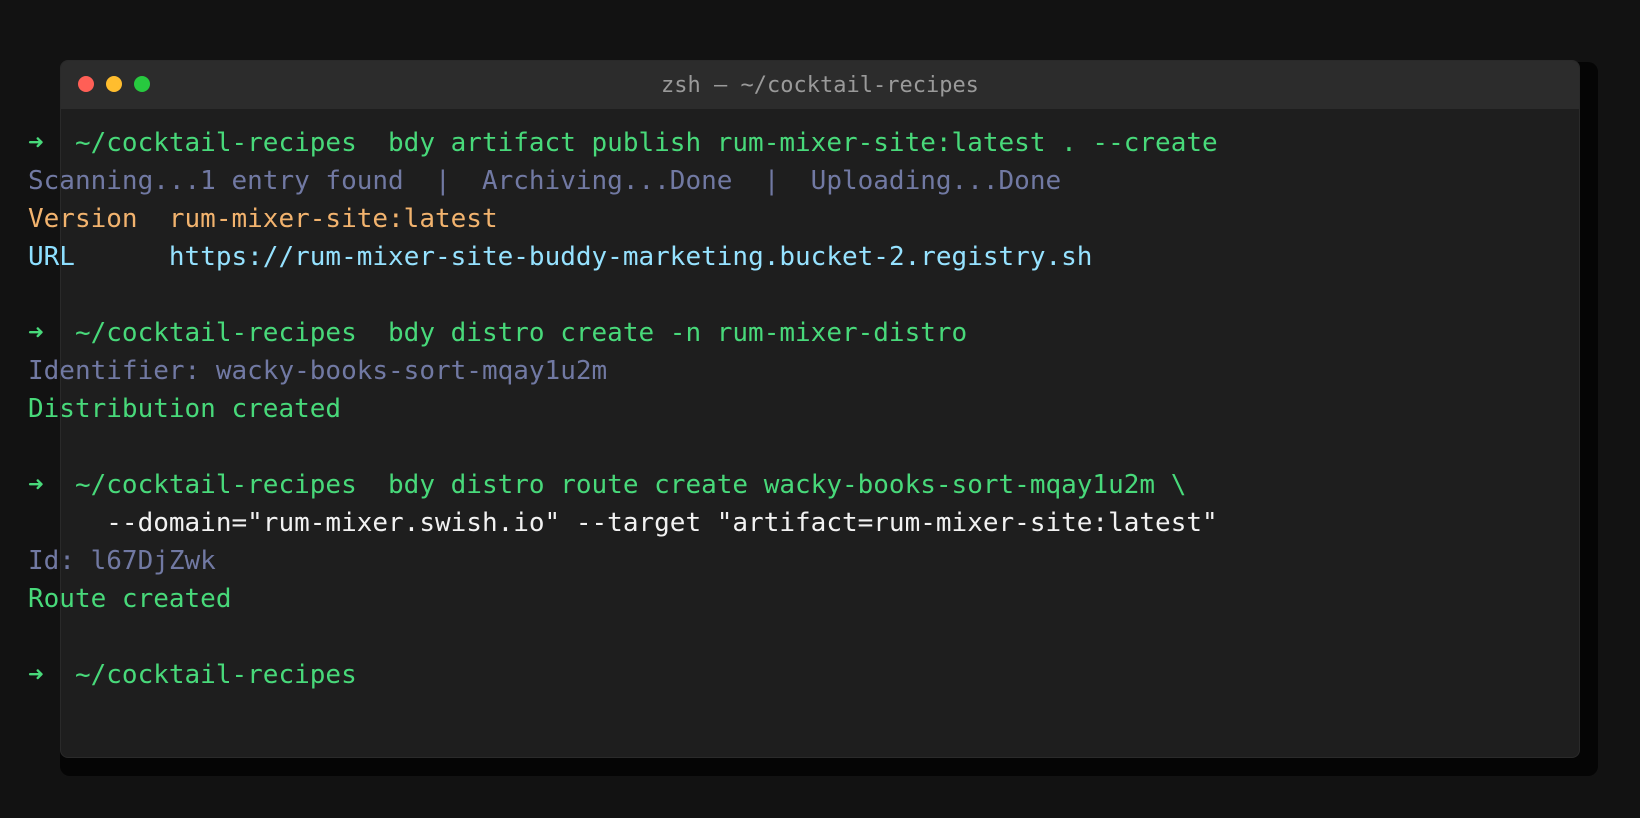  What do you see at coordinates (192, 675) in the screenshot?
I see `current-prompt: ➜ ~/cocktail-recipes` at bounding box center [192, 675].